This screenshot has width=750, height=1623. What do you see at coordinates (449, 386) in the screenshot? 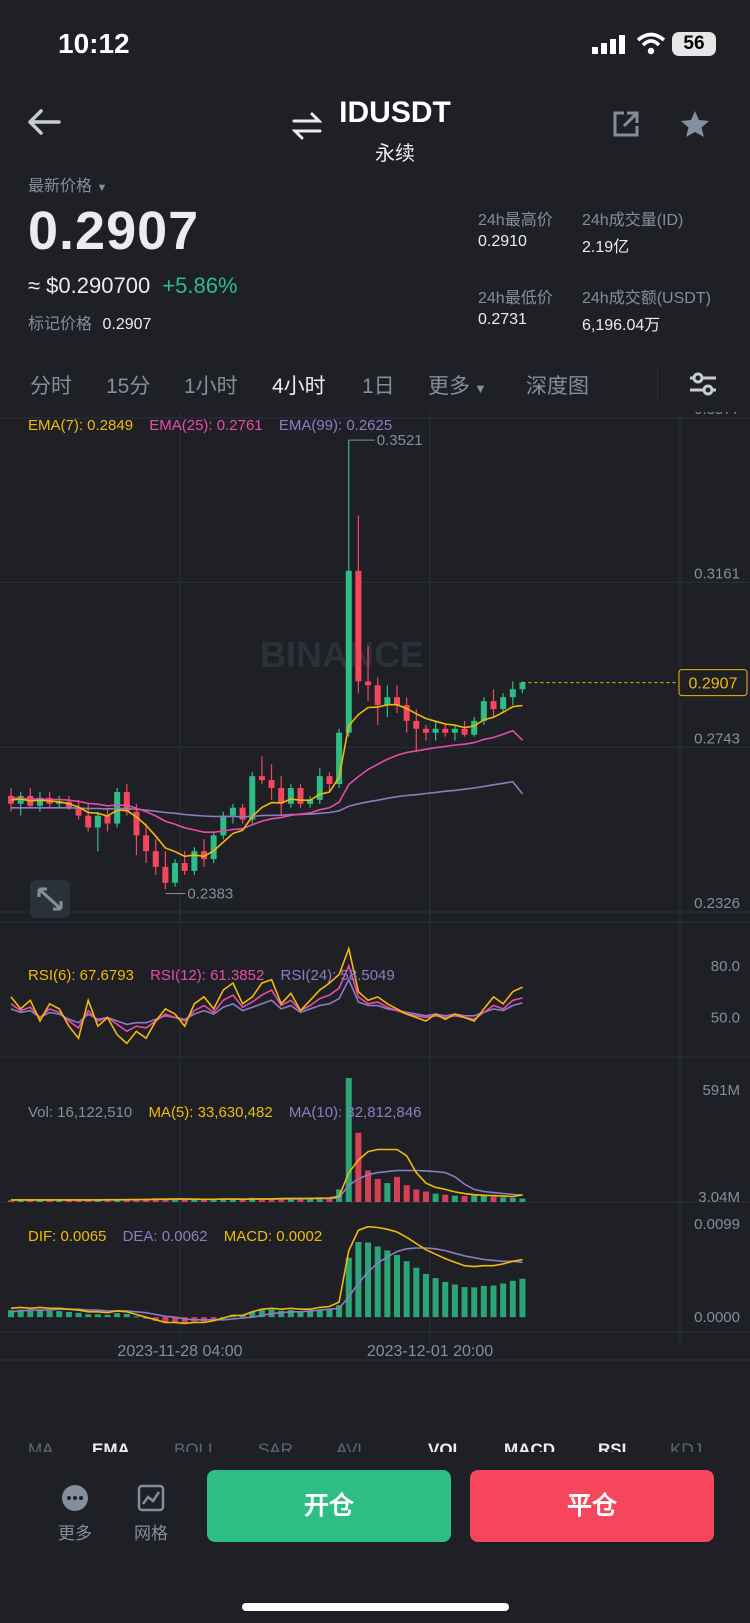
I see `tab-more-label: 更多` at bounding box center [449, 386].